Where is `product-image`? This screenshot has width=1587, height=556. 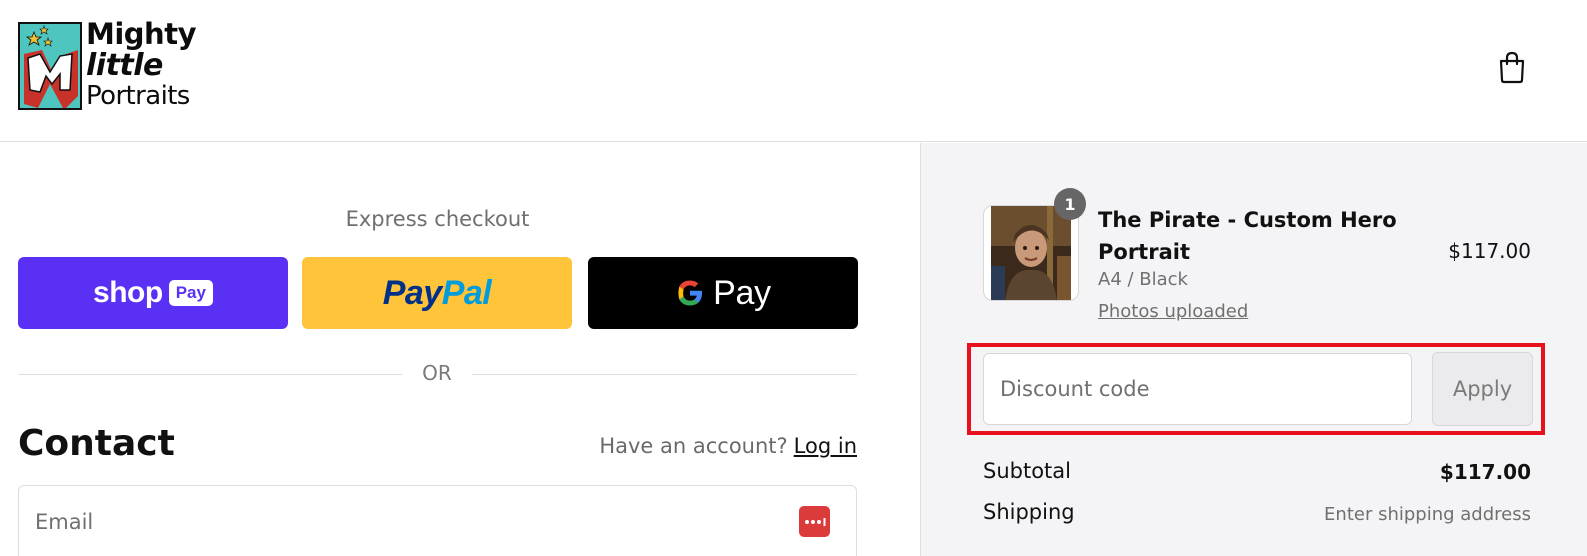 product-image is located at coordinates (1031, 253).